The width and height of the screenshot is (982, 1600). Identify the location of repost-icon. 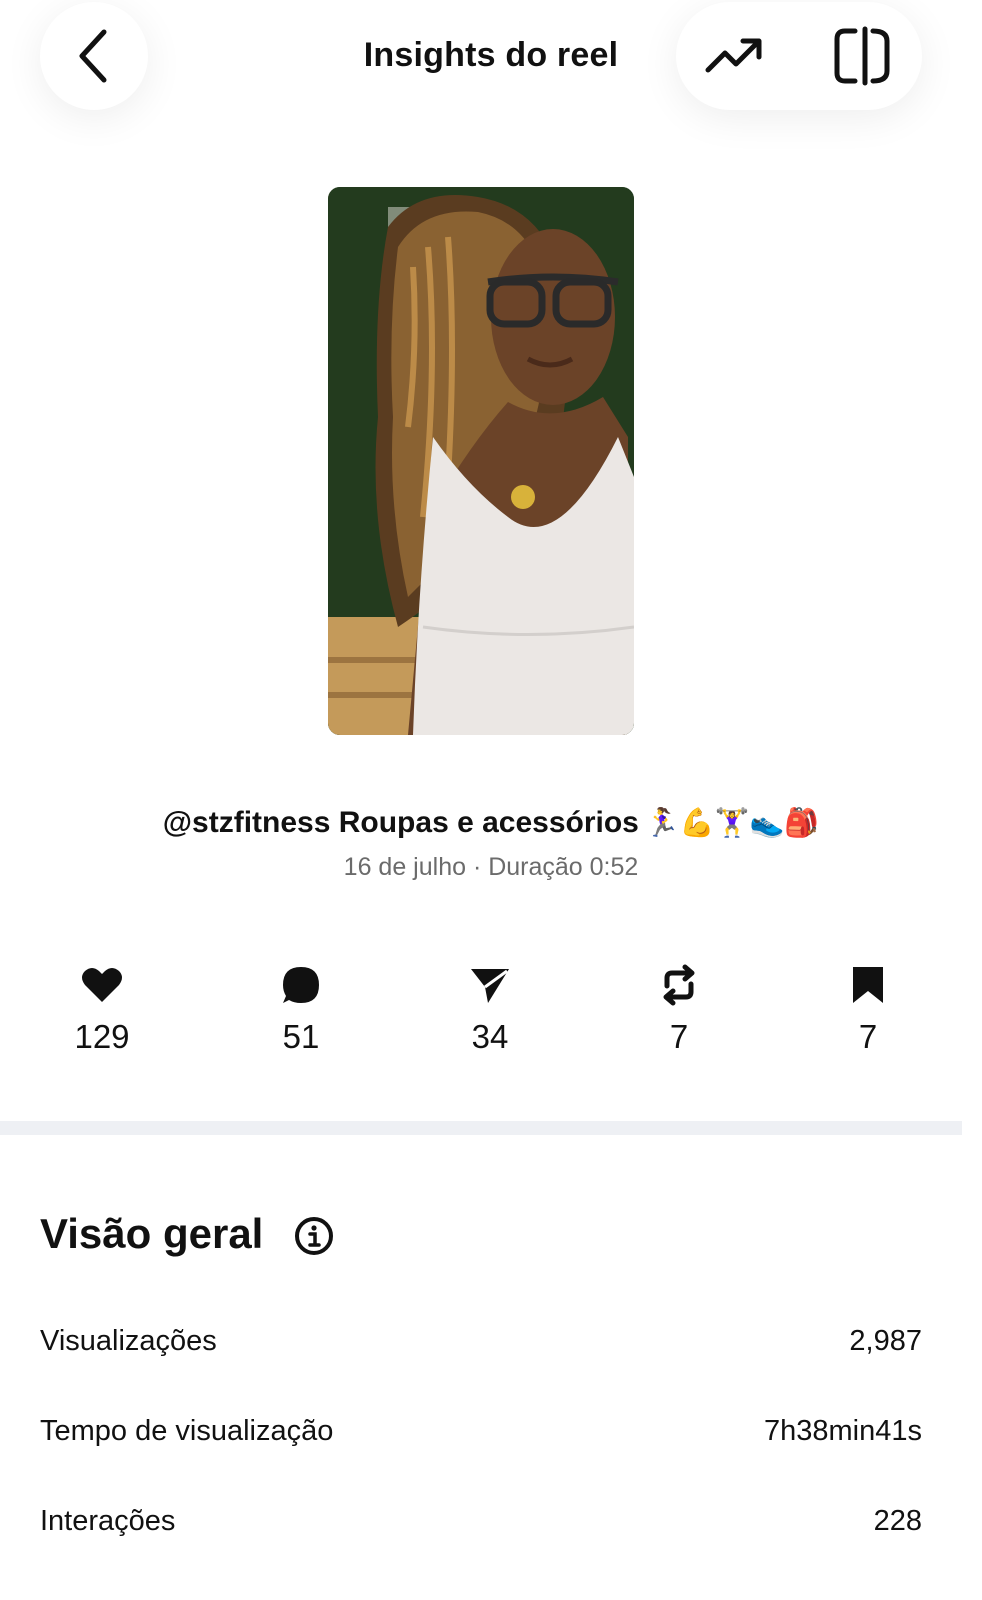
(679, 985).